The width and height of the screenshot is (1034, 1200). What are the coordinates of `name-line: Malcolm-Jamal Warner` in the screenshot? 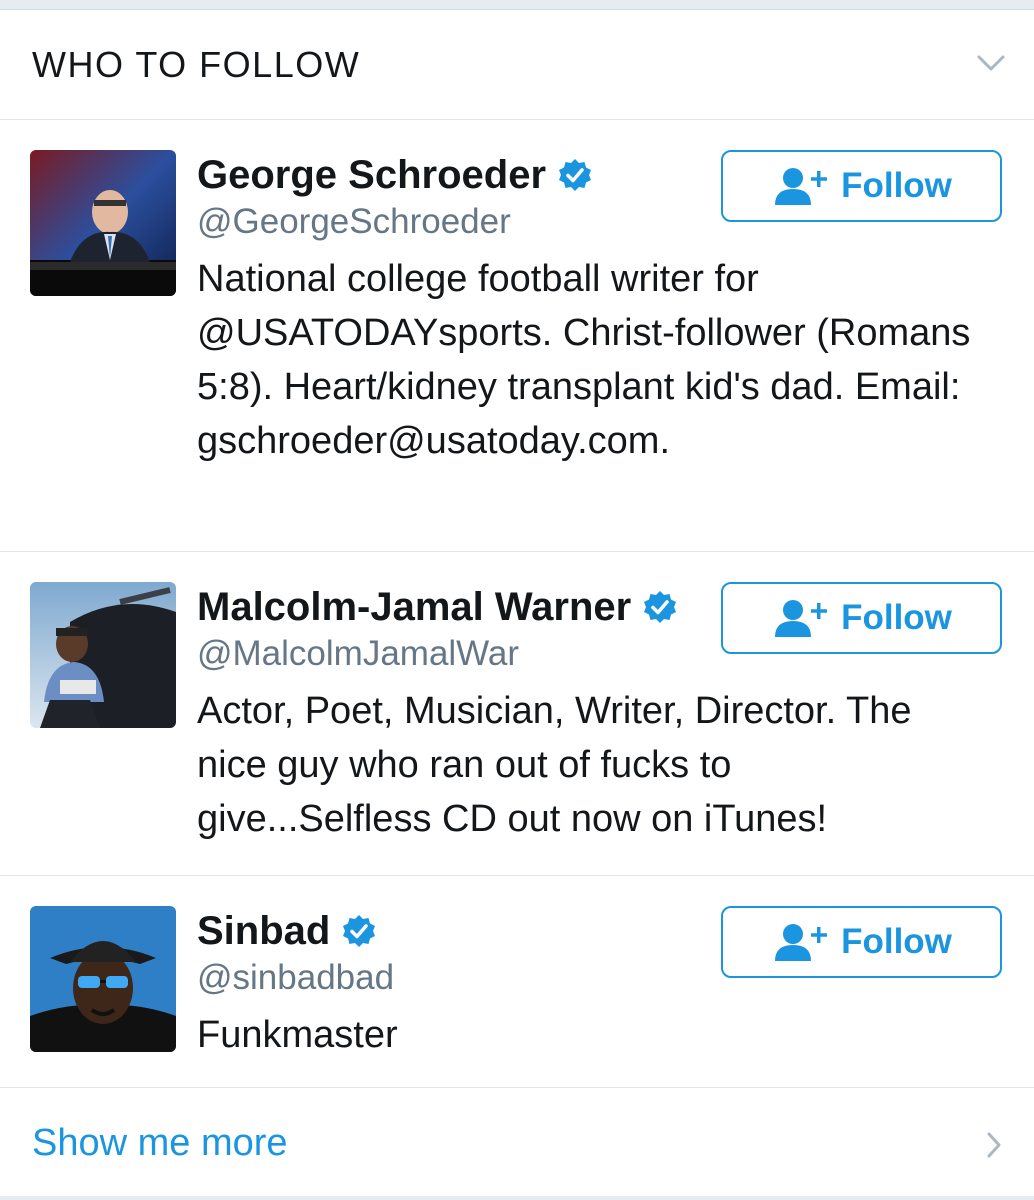 It's located at (437, 607).